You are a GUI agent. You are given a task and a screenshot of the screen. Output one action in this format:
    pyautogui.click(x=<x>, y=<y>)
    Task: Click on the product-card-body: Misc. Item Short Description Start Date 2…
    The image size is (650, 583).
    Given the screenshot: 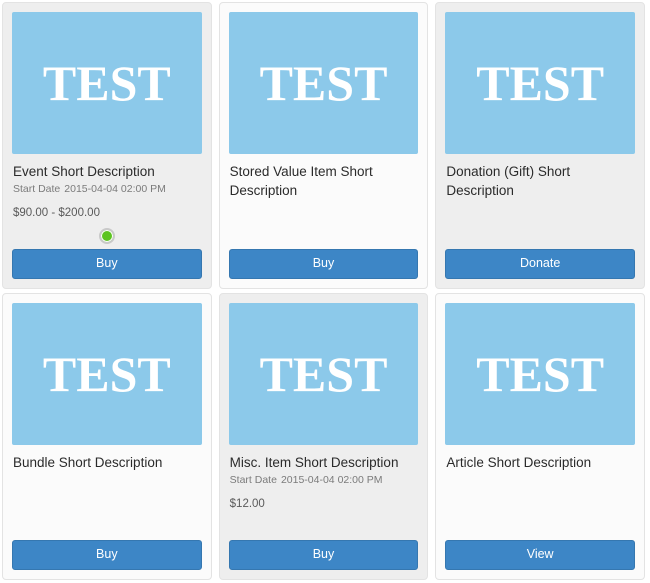 What is the action you would take?
    pyautogui.click(x=324, y=492)
    